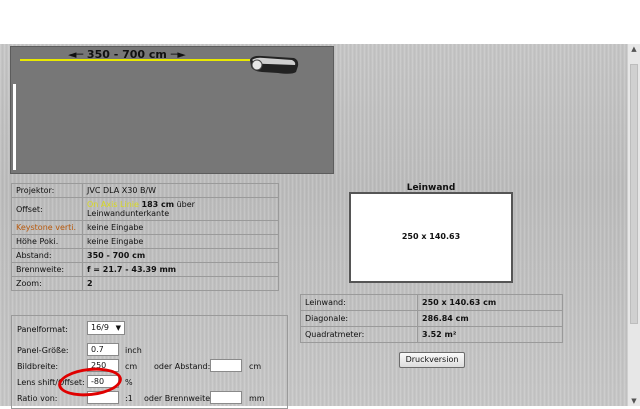  What do you see at coordinates (129, 398) in the screenshot?
I see `ratio-separator: :1` at bounding box center [129, 398].